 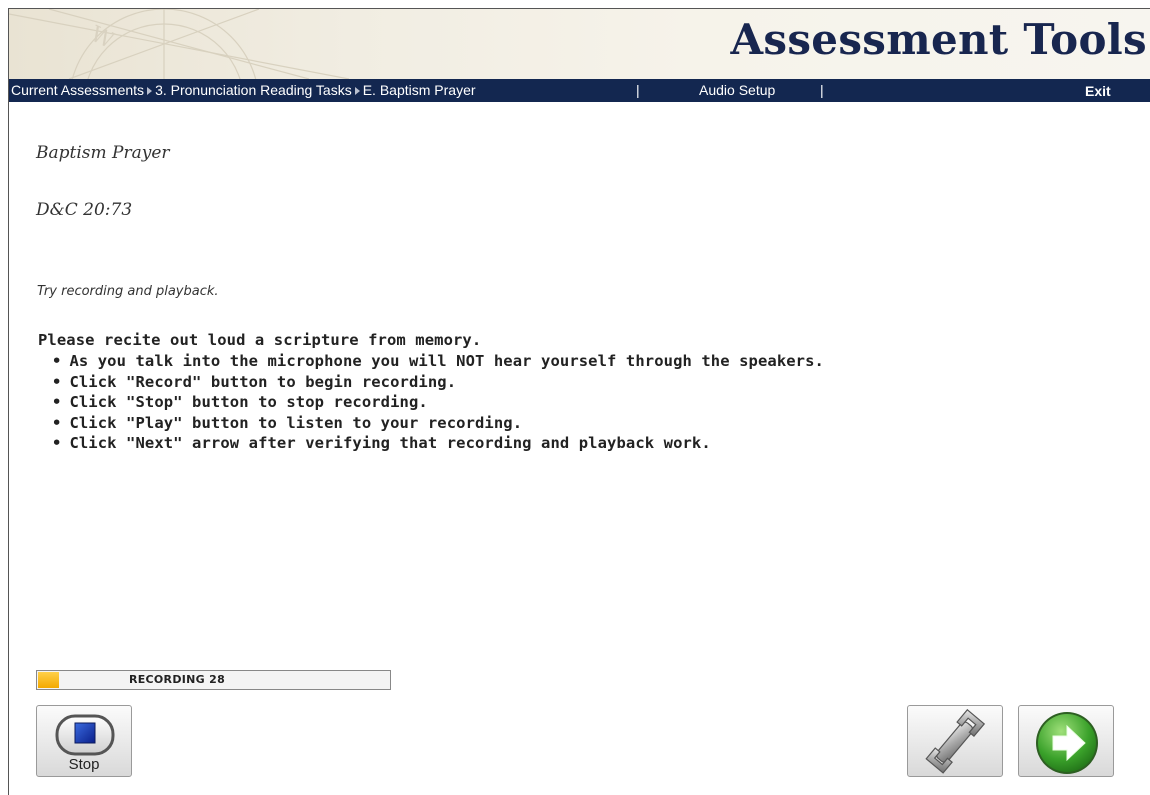 I want to click on instruction-hint: Try recording and playback., so click(x=128, y=291).